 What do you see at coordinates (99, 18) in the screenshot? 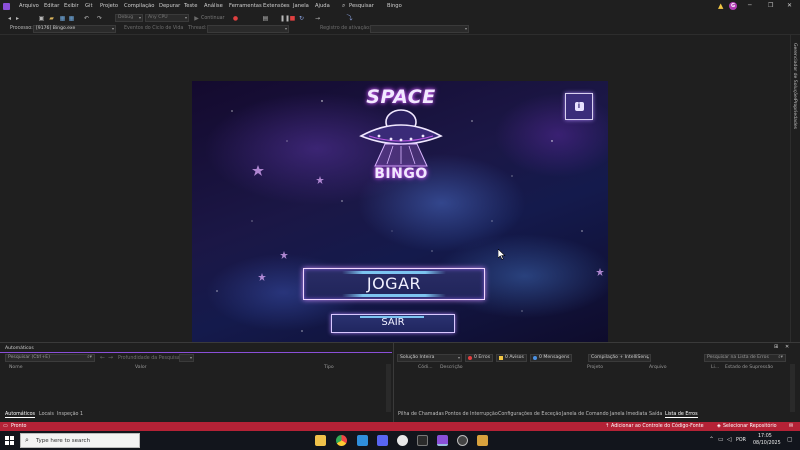
I see `redo-icon: ↷` at bounding box center [99, 18].